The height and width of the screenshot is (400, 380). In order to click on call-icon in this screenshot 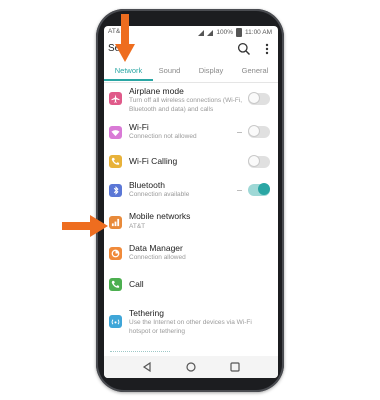, I will do `click(115, 284)`.